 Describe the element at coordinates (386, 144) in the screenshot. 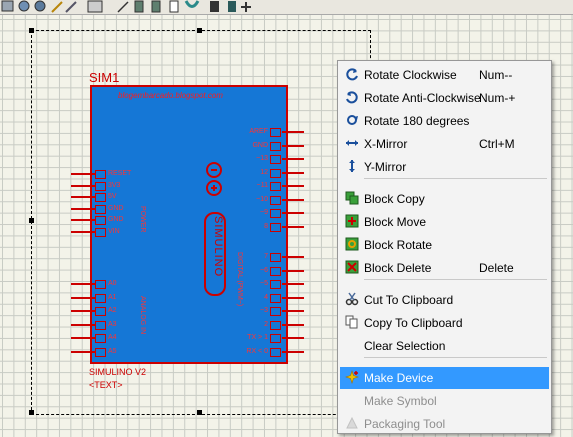

I see `menu-item-label: X-Mirror` at that location.